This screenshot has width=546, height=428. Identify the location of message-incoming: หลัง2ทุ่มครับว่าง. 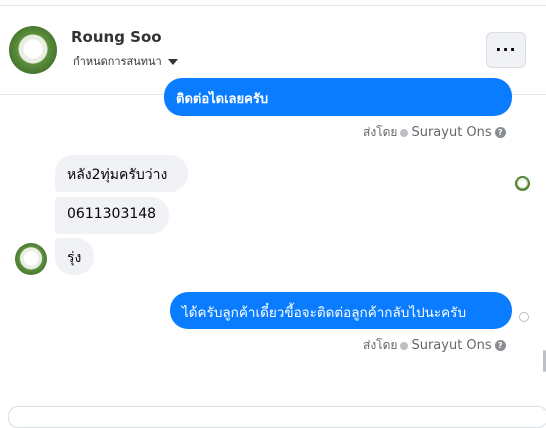
(121, 173).